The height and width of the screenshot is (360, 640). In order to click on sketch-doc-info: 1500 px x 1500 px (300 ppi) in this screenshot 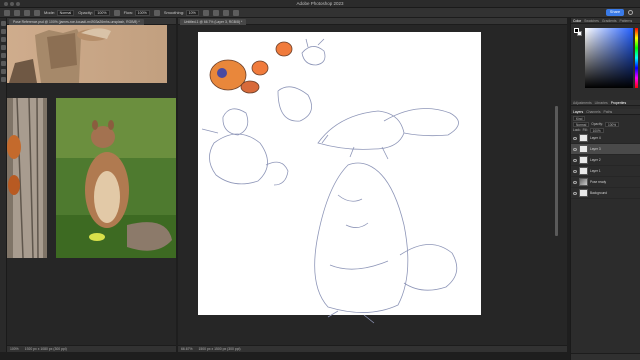, I will do `click(219, 349)`.